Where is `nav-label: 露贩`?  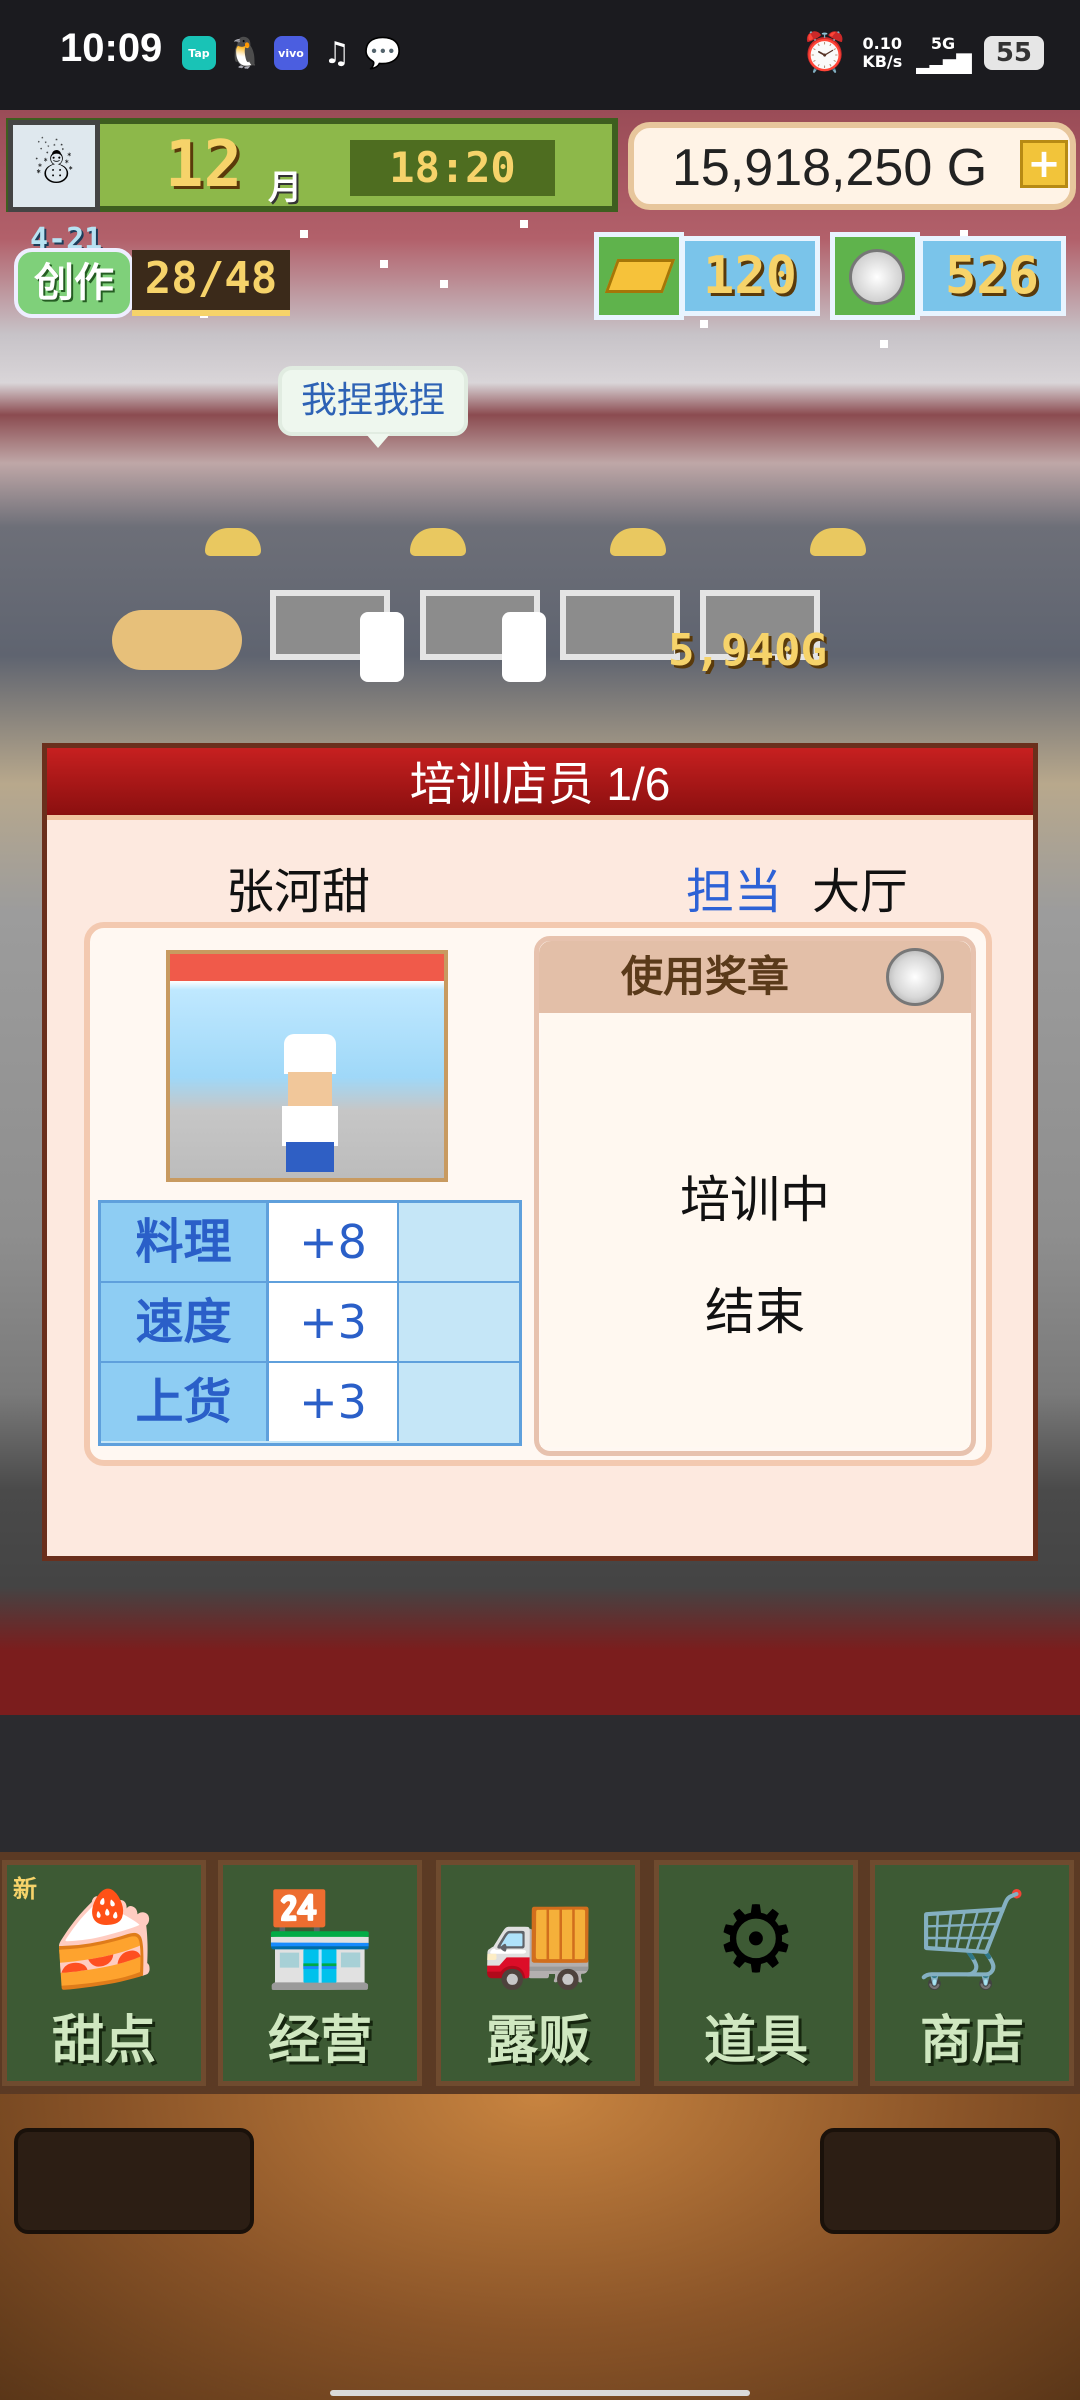 nav-label: 露贩 is located at coordinates (537, 2041).